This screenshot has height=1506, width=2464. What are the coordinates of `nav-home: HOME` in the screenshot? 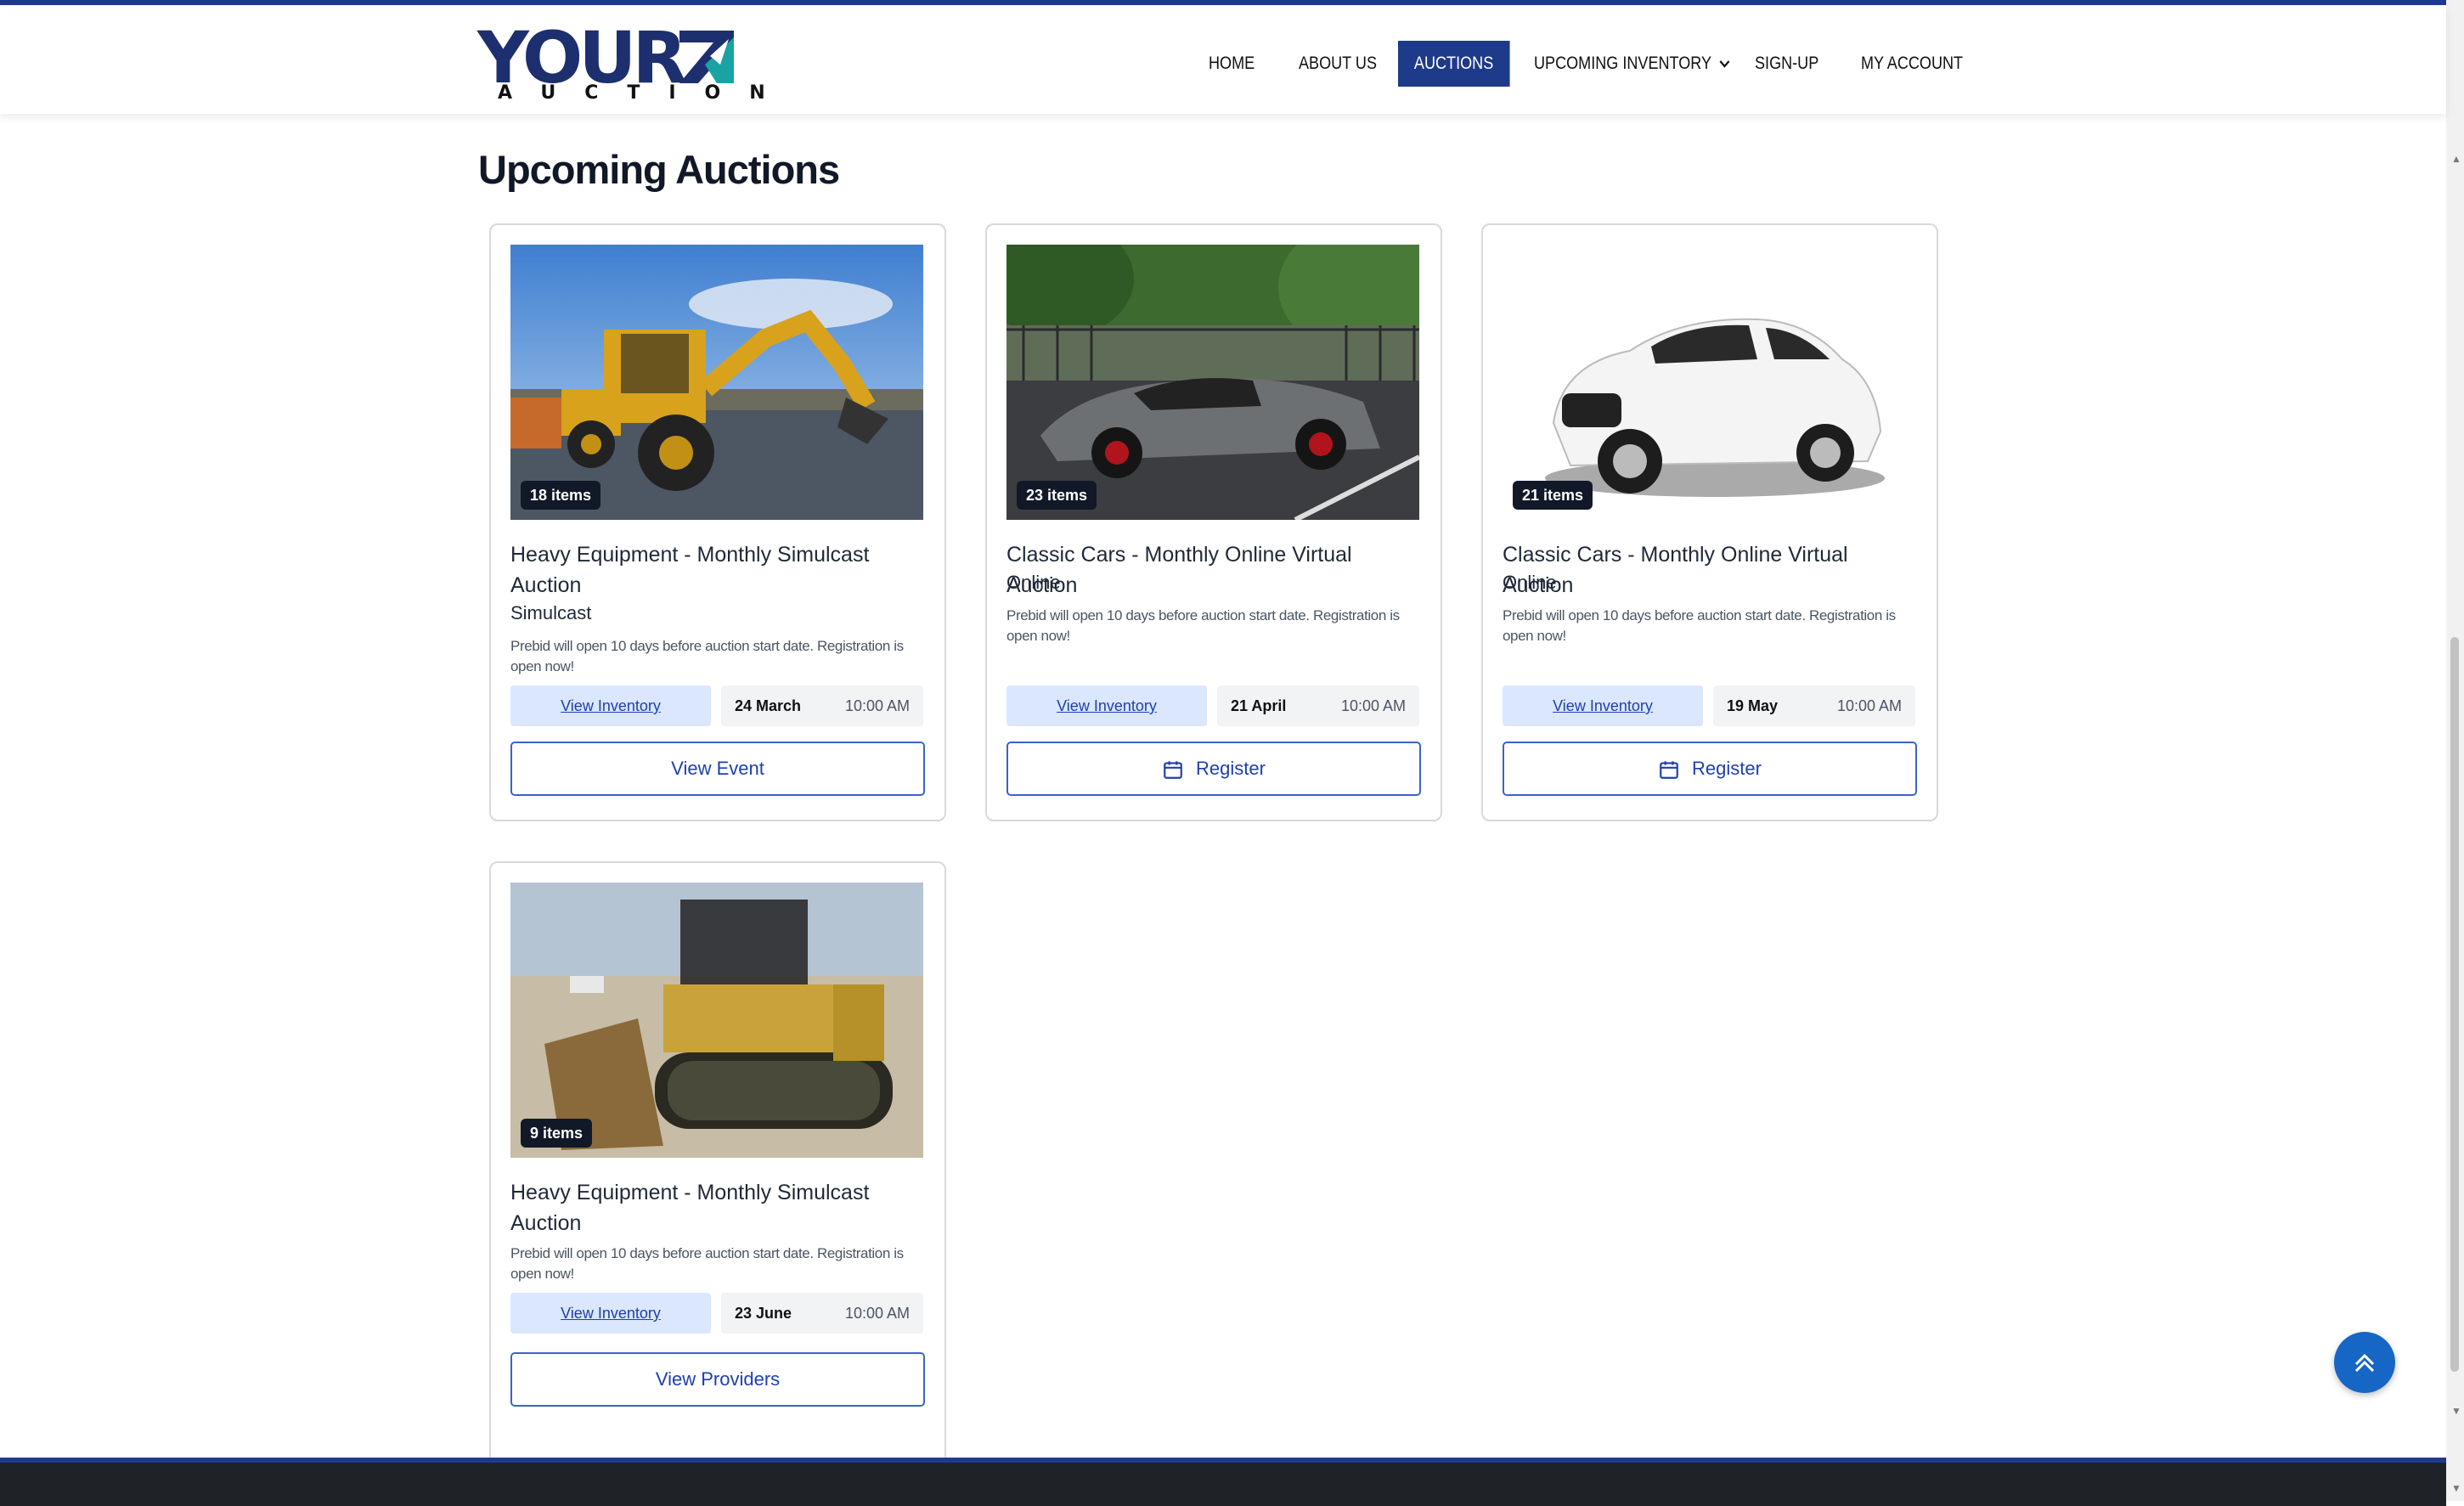 It's located at (1232, 64).